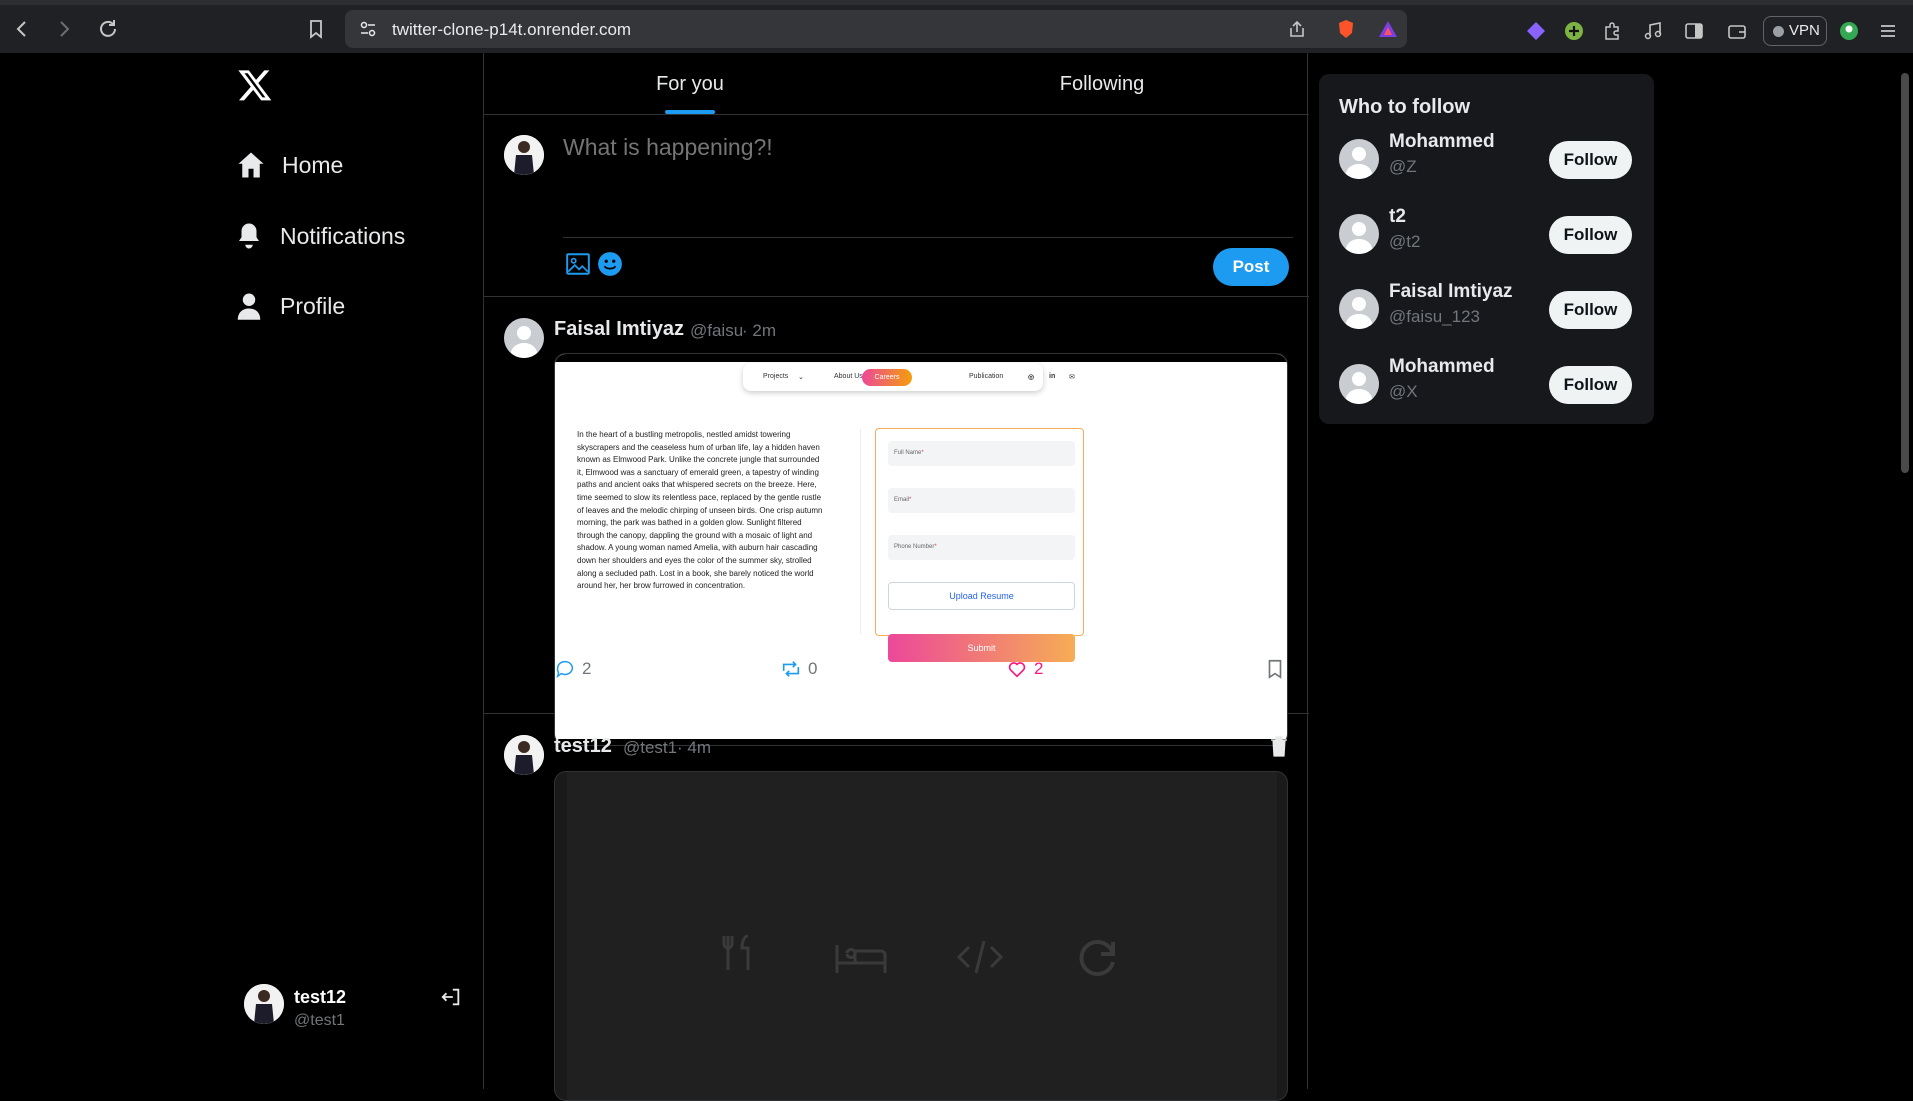  I want to click on profile-avatar-icon, so click(1849, 31).